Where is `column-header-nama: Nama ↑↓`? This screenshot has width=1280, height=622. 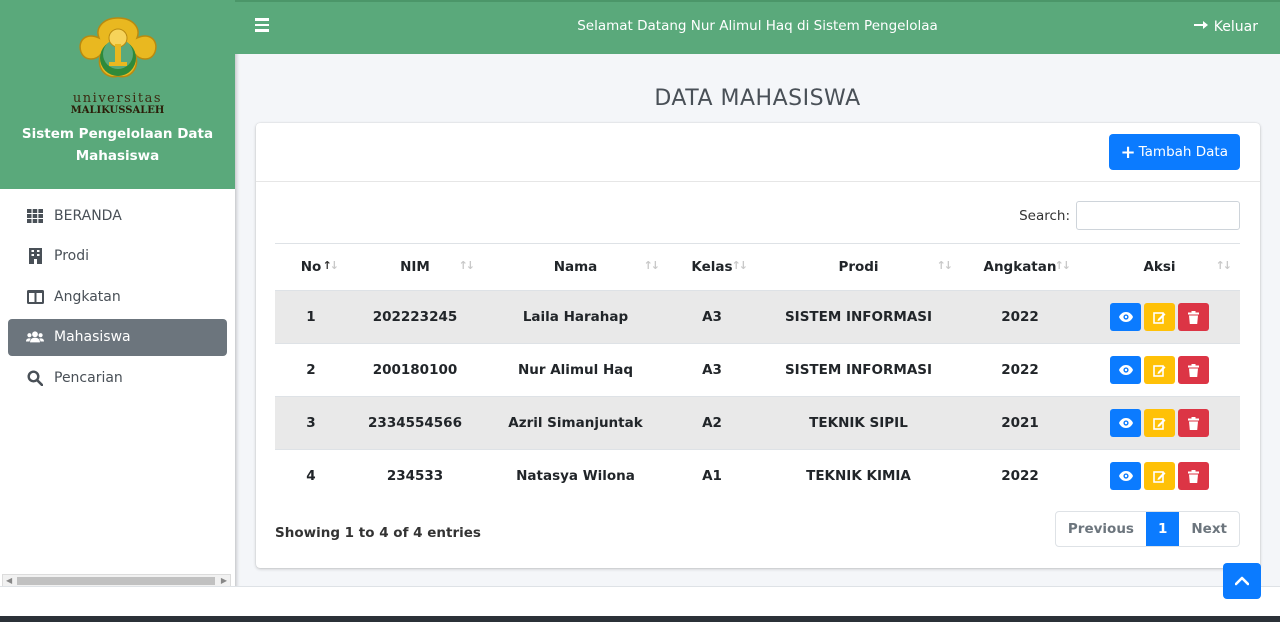 column-header-nama: Nama ↑↓ is located at coordinates (575, 267).